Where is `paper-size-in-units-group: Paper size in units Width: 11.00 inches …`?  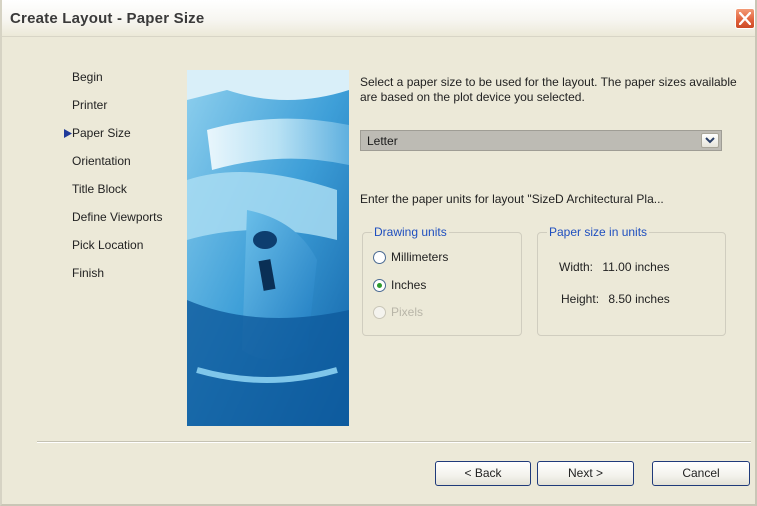
paper-size-in-units-group: Paper size in units Width: 11.00 inches … is located at coordinates (631, 280).